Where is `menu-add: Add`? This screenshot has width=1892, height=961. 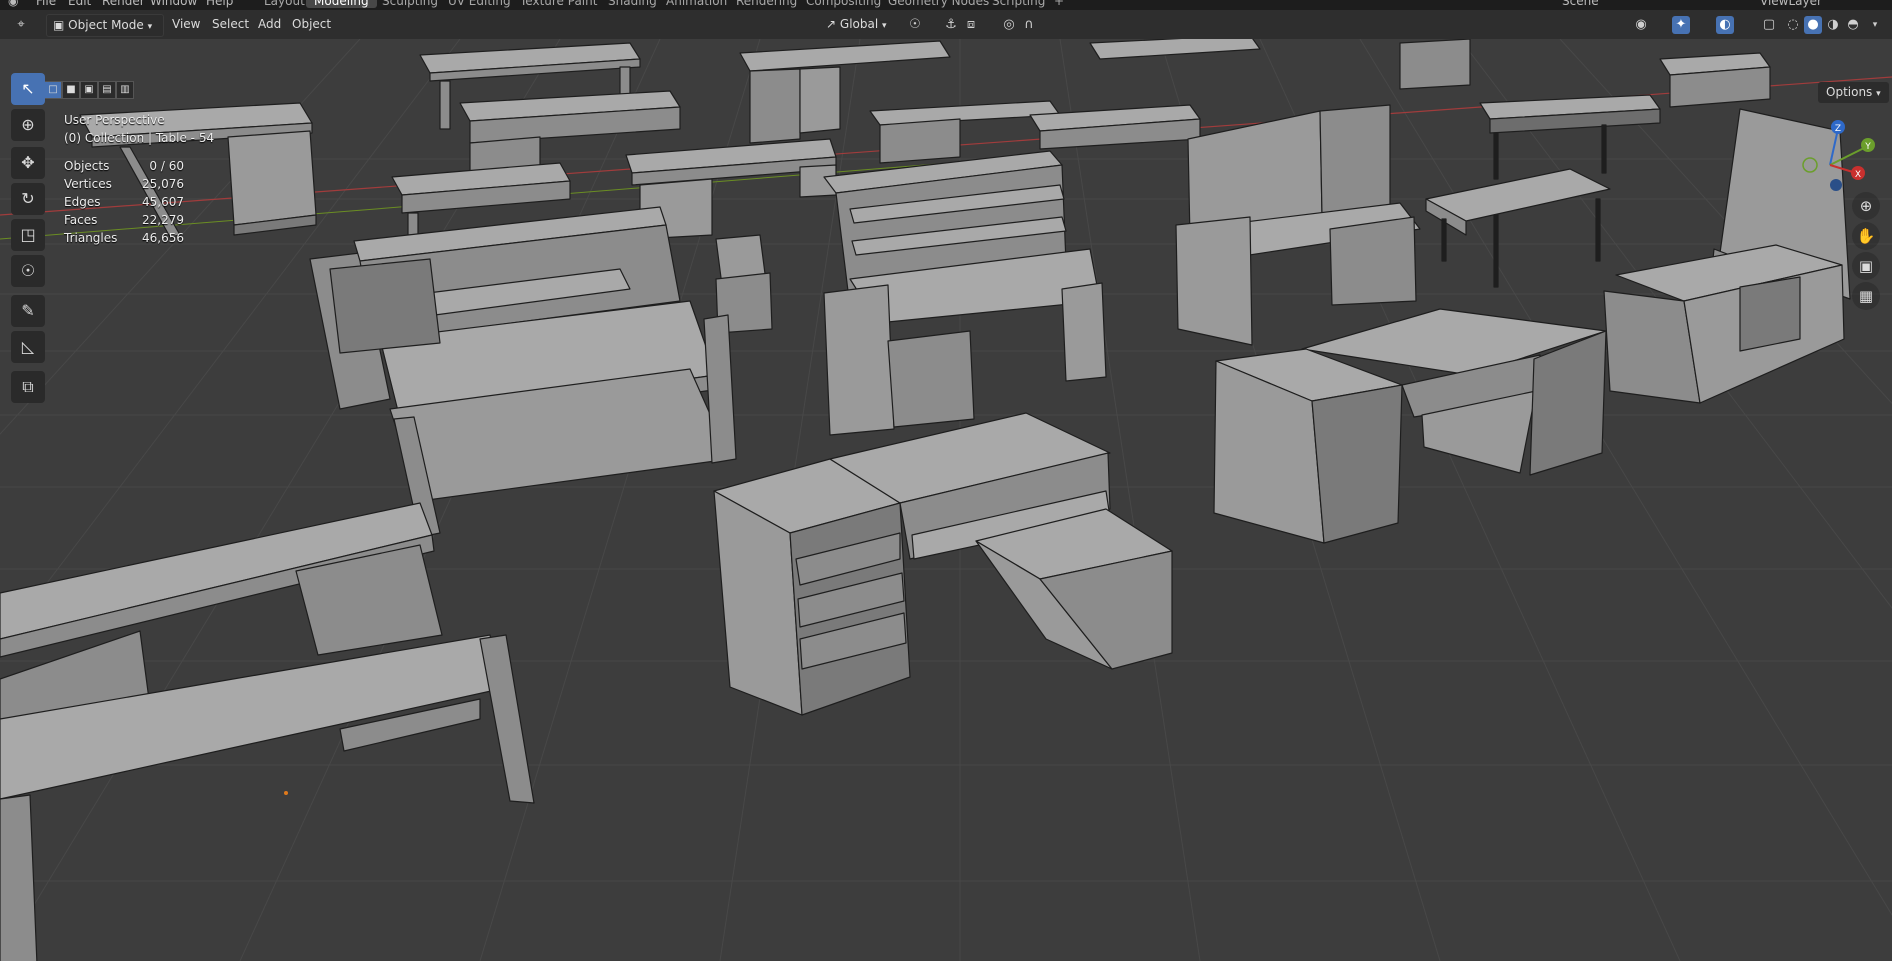
menu-add: Add is located at coordinates (269, 24).